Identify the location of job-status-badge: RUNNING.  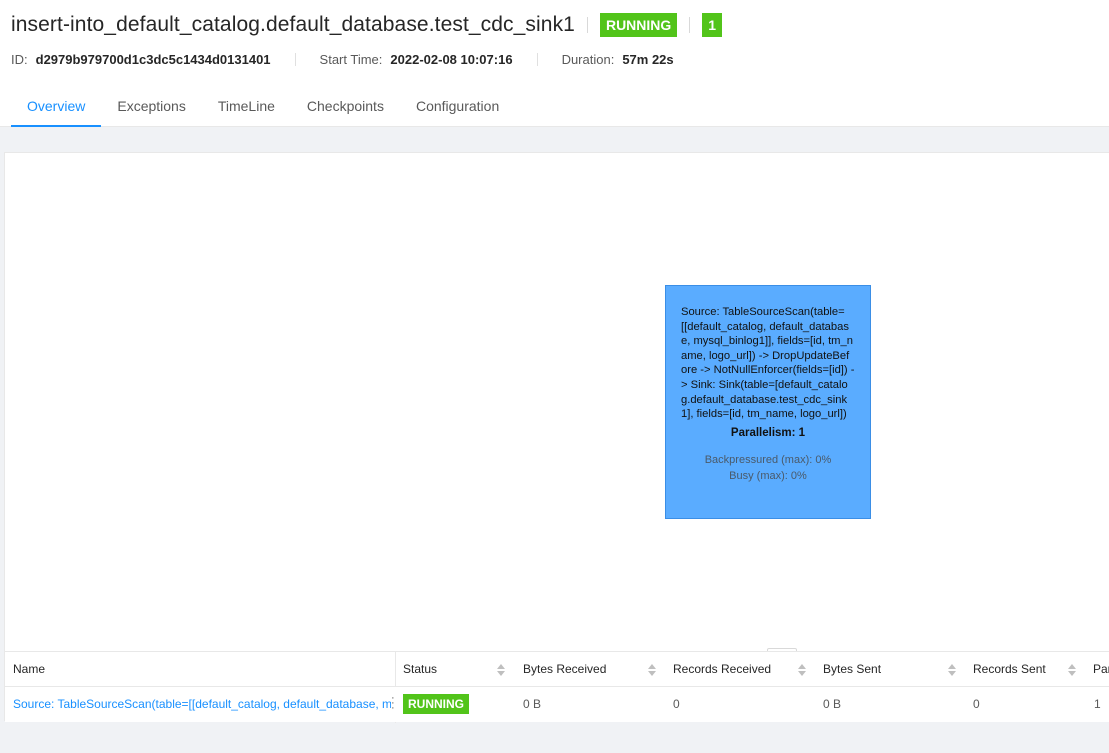
(638, 25).